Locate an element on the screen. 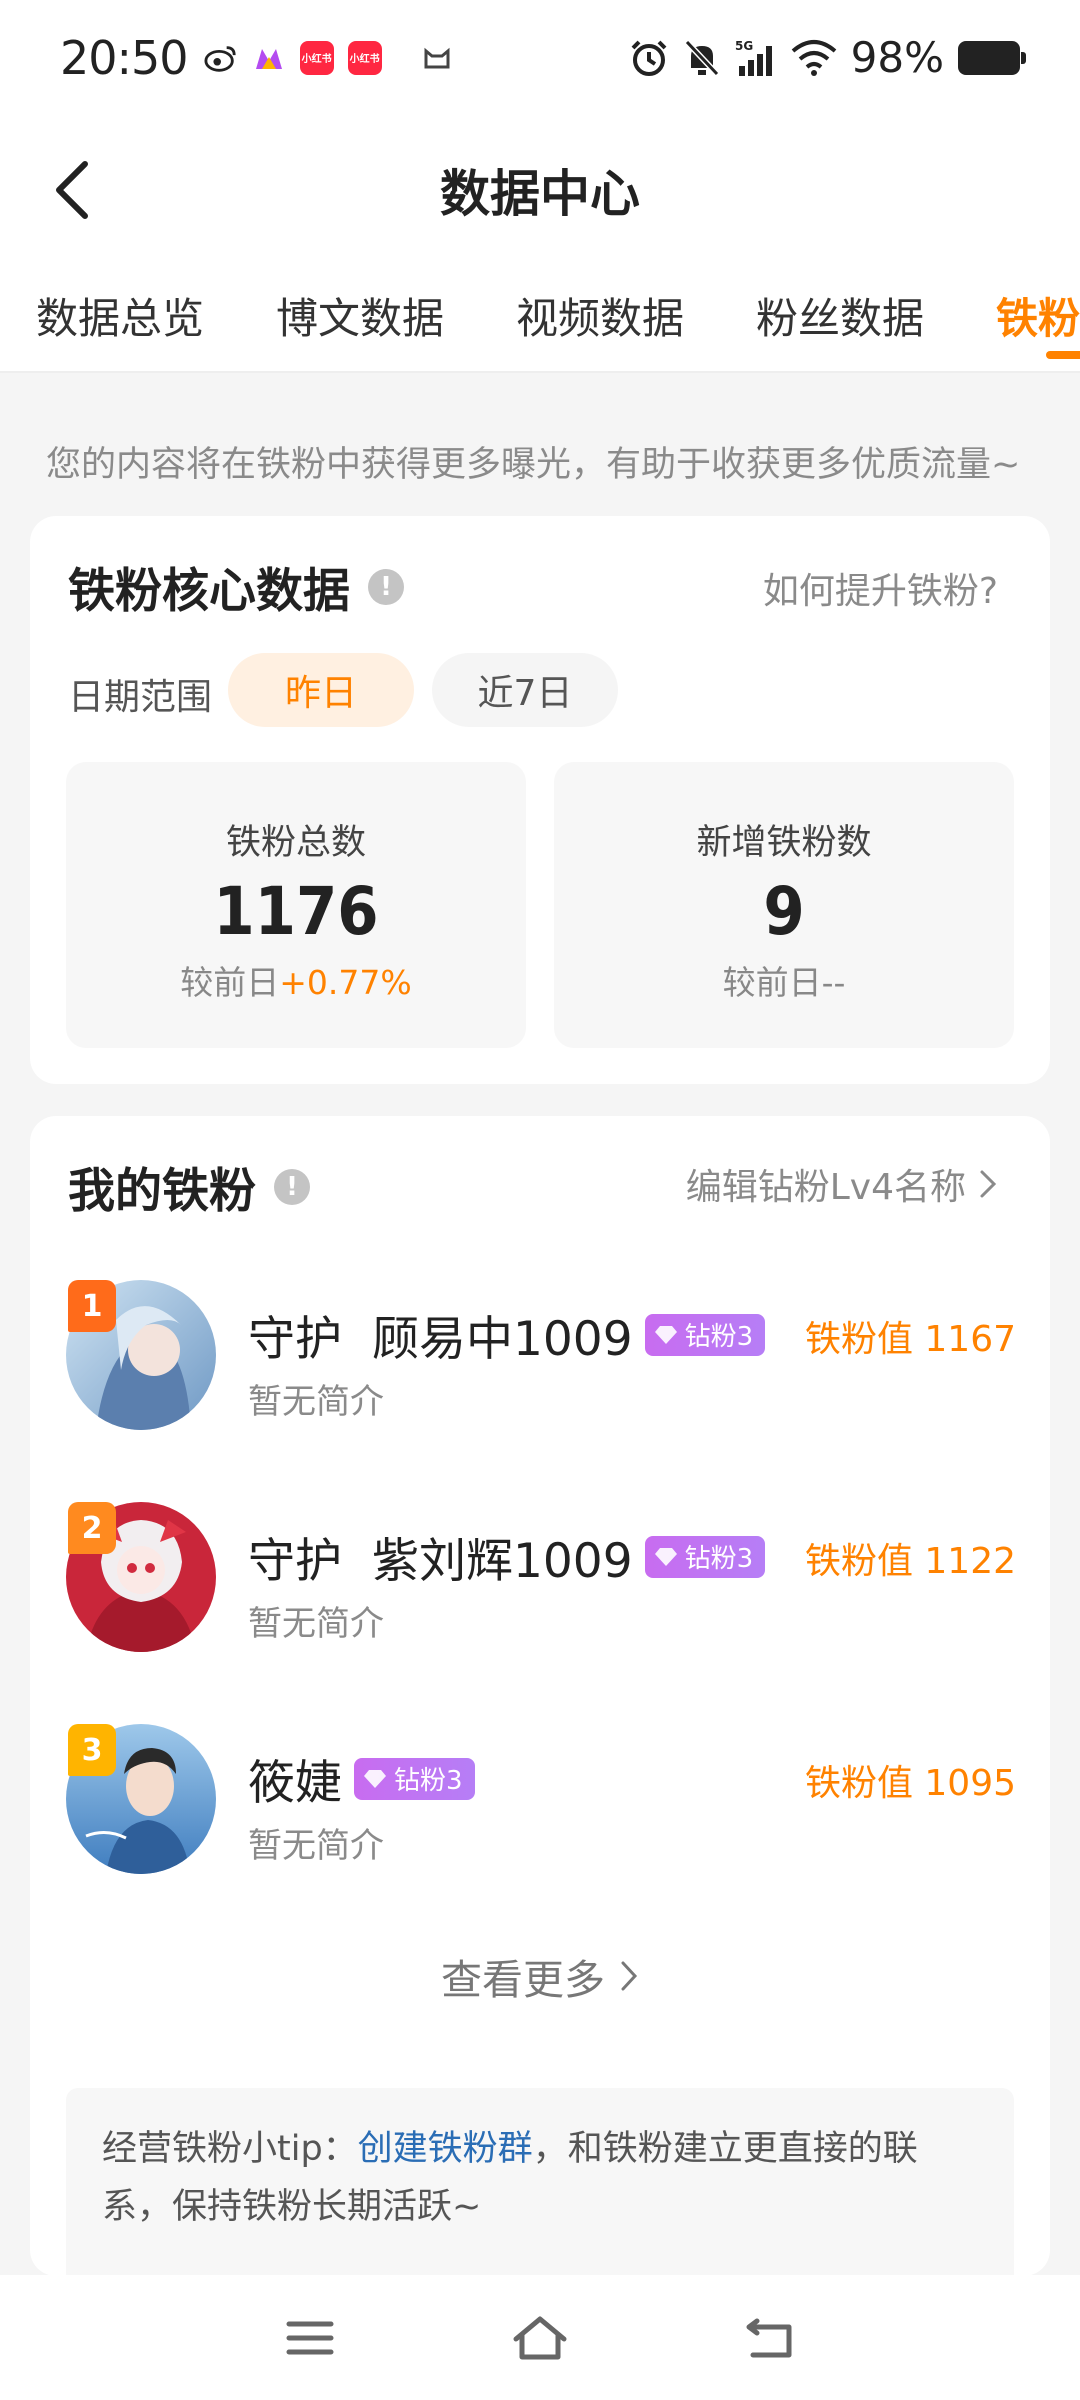  stat-change: 较前日-- is located at coordinates (784, 980).